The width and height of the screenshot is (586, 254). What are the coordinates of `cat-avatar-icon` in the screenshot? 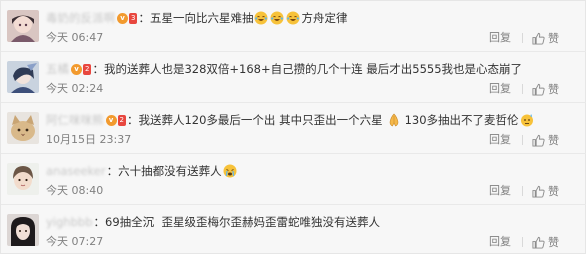 It's located at (23, 128).